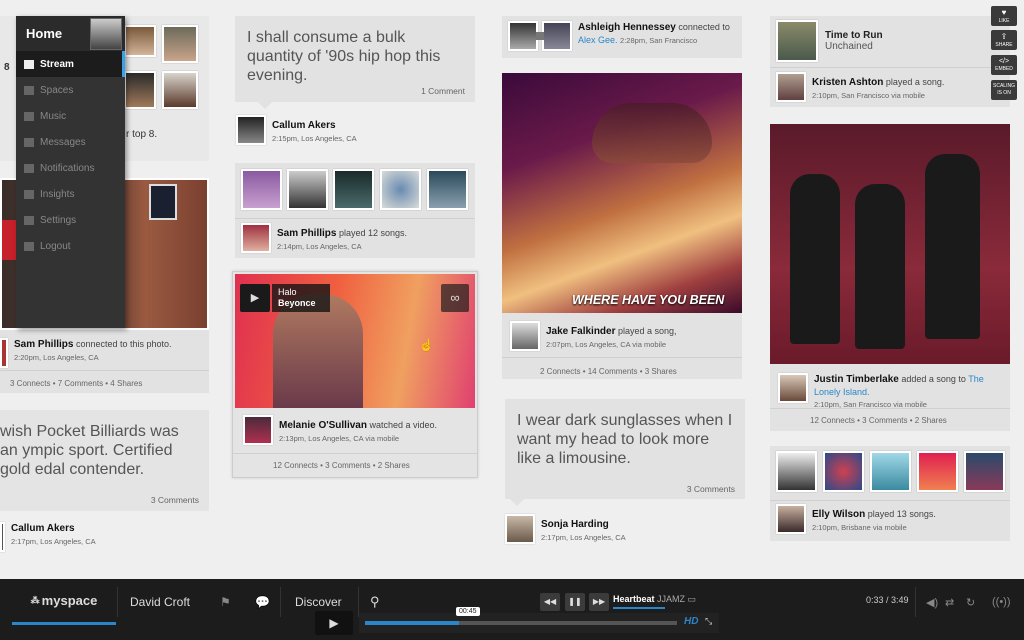  Describe the element at coordinates (970, 602) in the screenshot. I see `repeat-icon: ↻` at that location.